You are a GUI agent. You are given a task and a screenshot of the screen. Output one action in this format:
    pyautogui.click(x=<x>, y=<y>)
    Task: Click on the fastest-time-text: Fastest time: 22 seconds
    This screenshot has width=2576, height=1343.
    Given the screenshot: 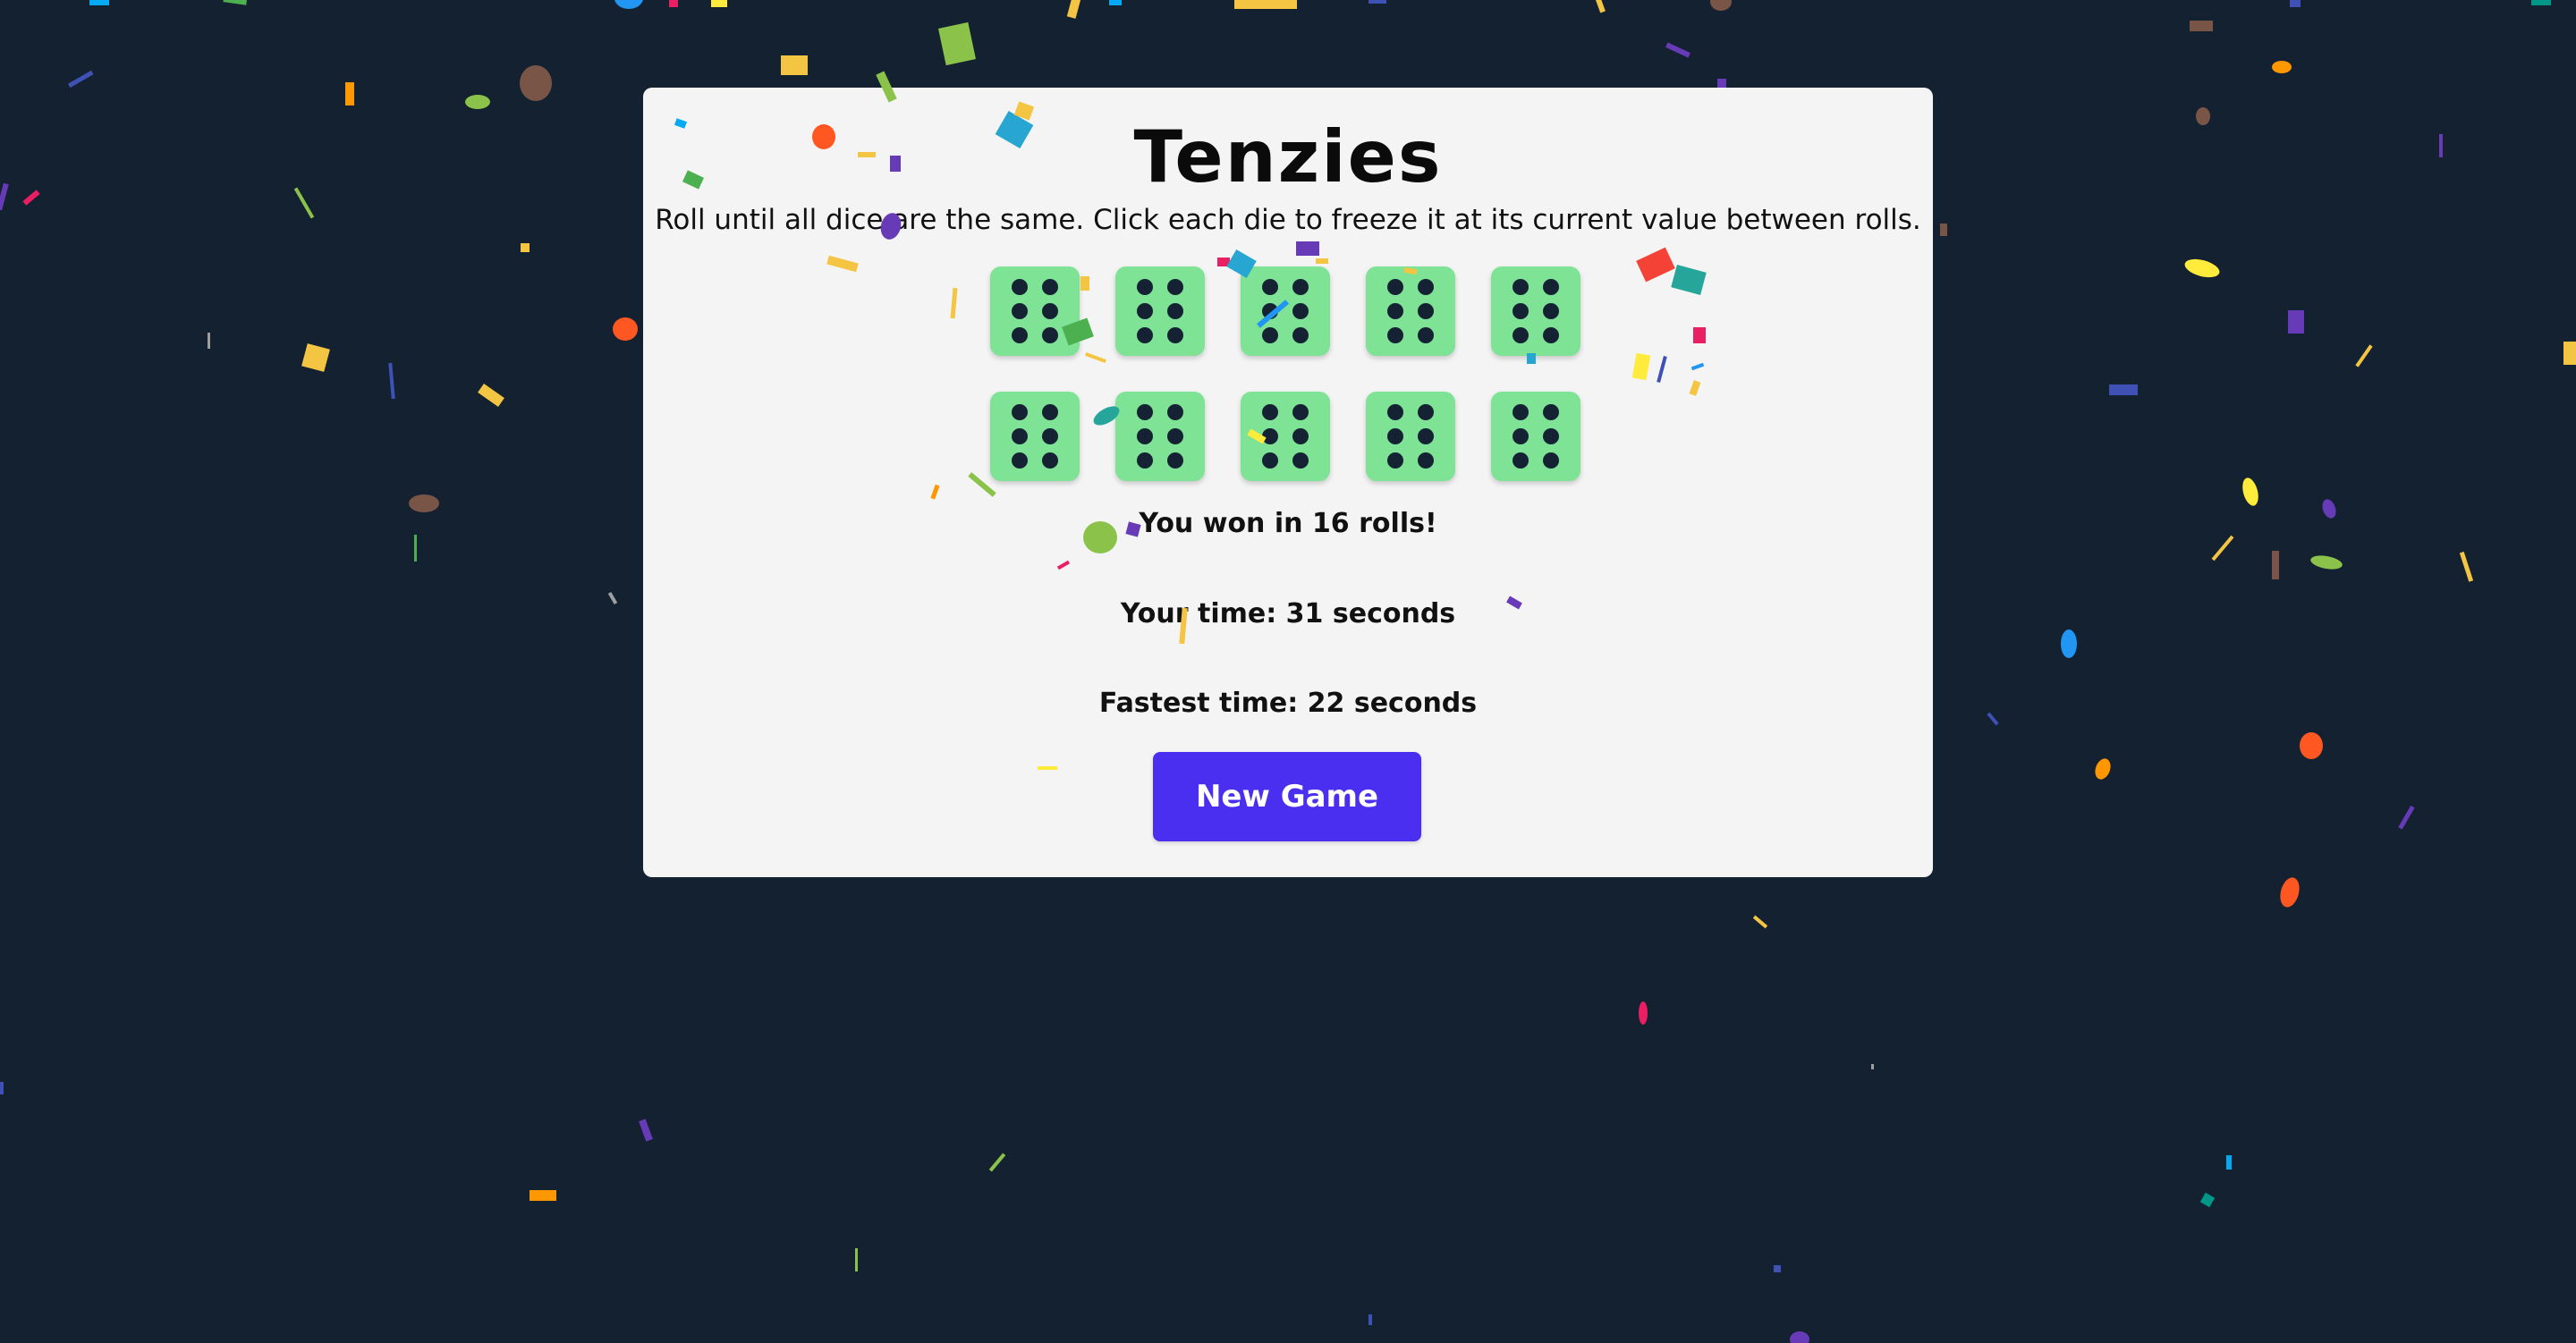 What is the action you would take?
    pyautogui.click(x=1288, y=703)
    